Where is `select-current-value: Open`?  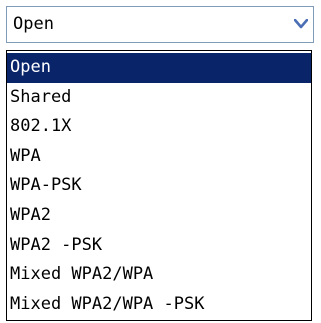
select-current-value: Open is located at coordinates (33, 24).